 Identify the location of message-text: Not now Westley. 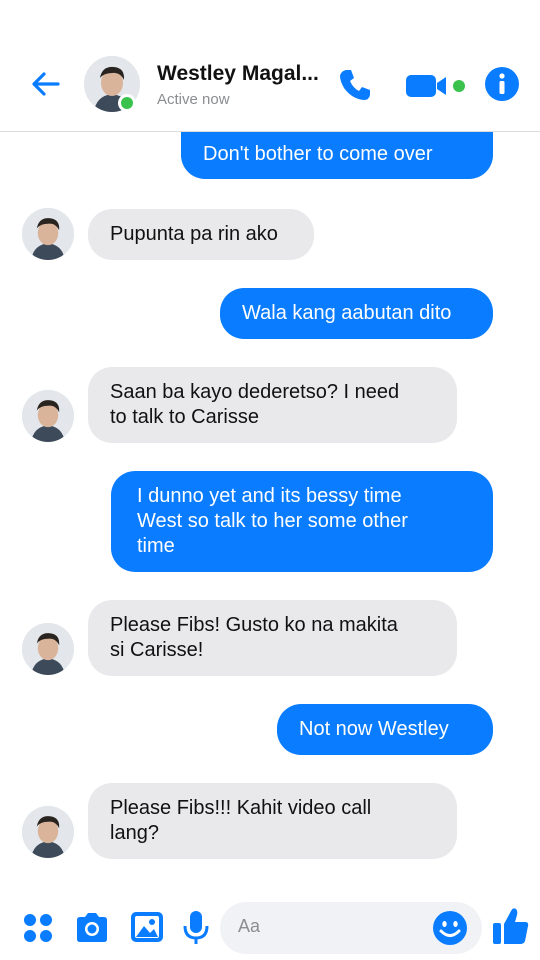
(374, 729).